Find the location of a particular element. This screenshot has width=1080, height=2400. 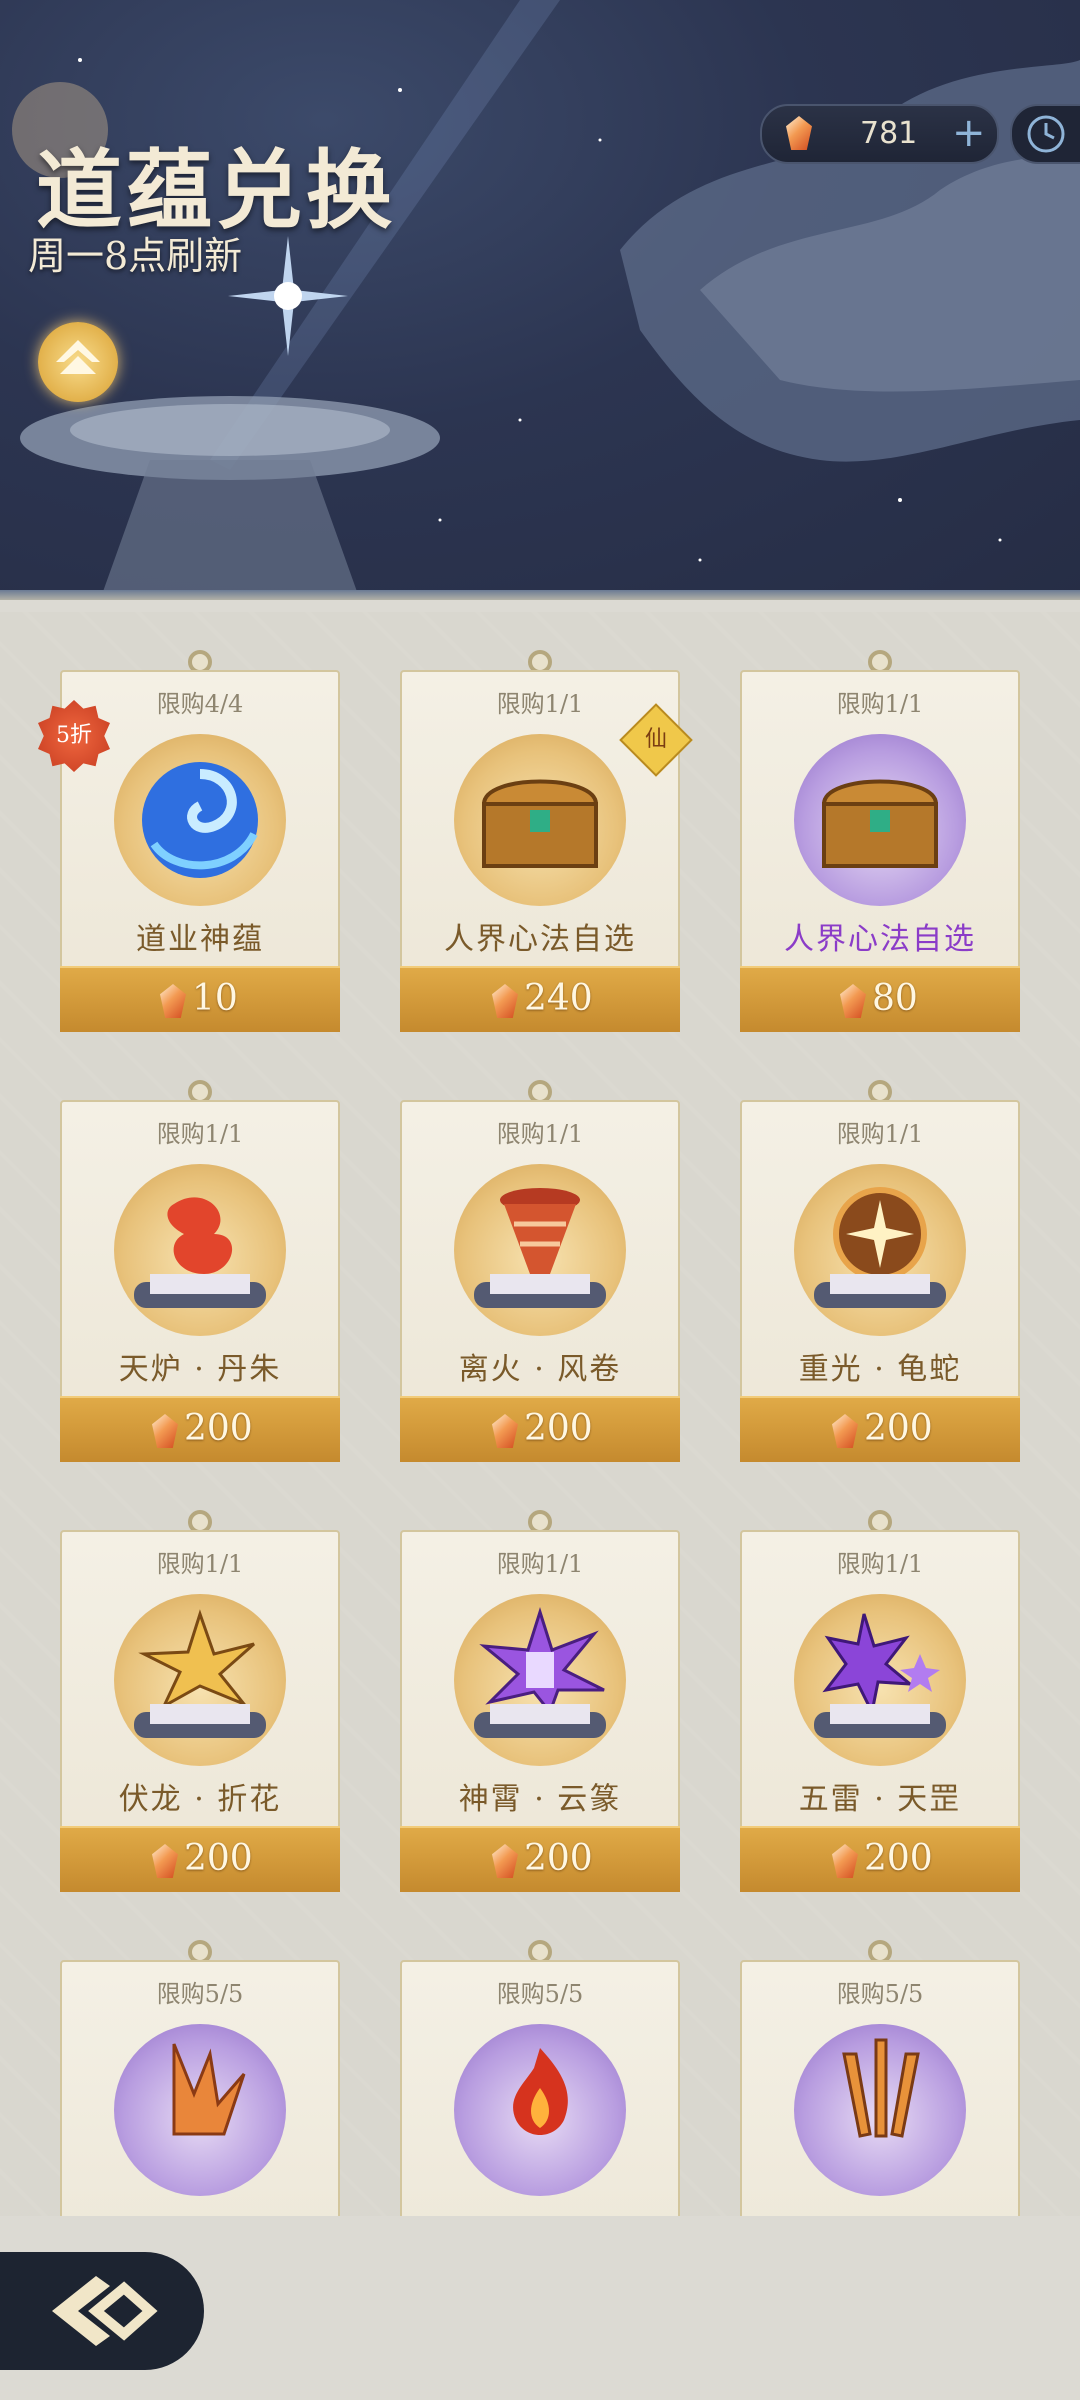

header-divider is located at coordinates (540, 595).